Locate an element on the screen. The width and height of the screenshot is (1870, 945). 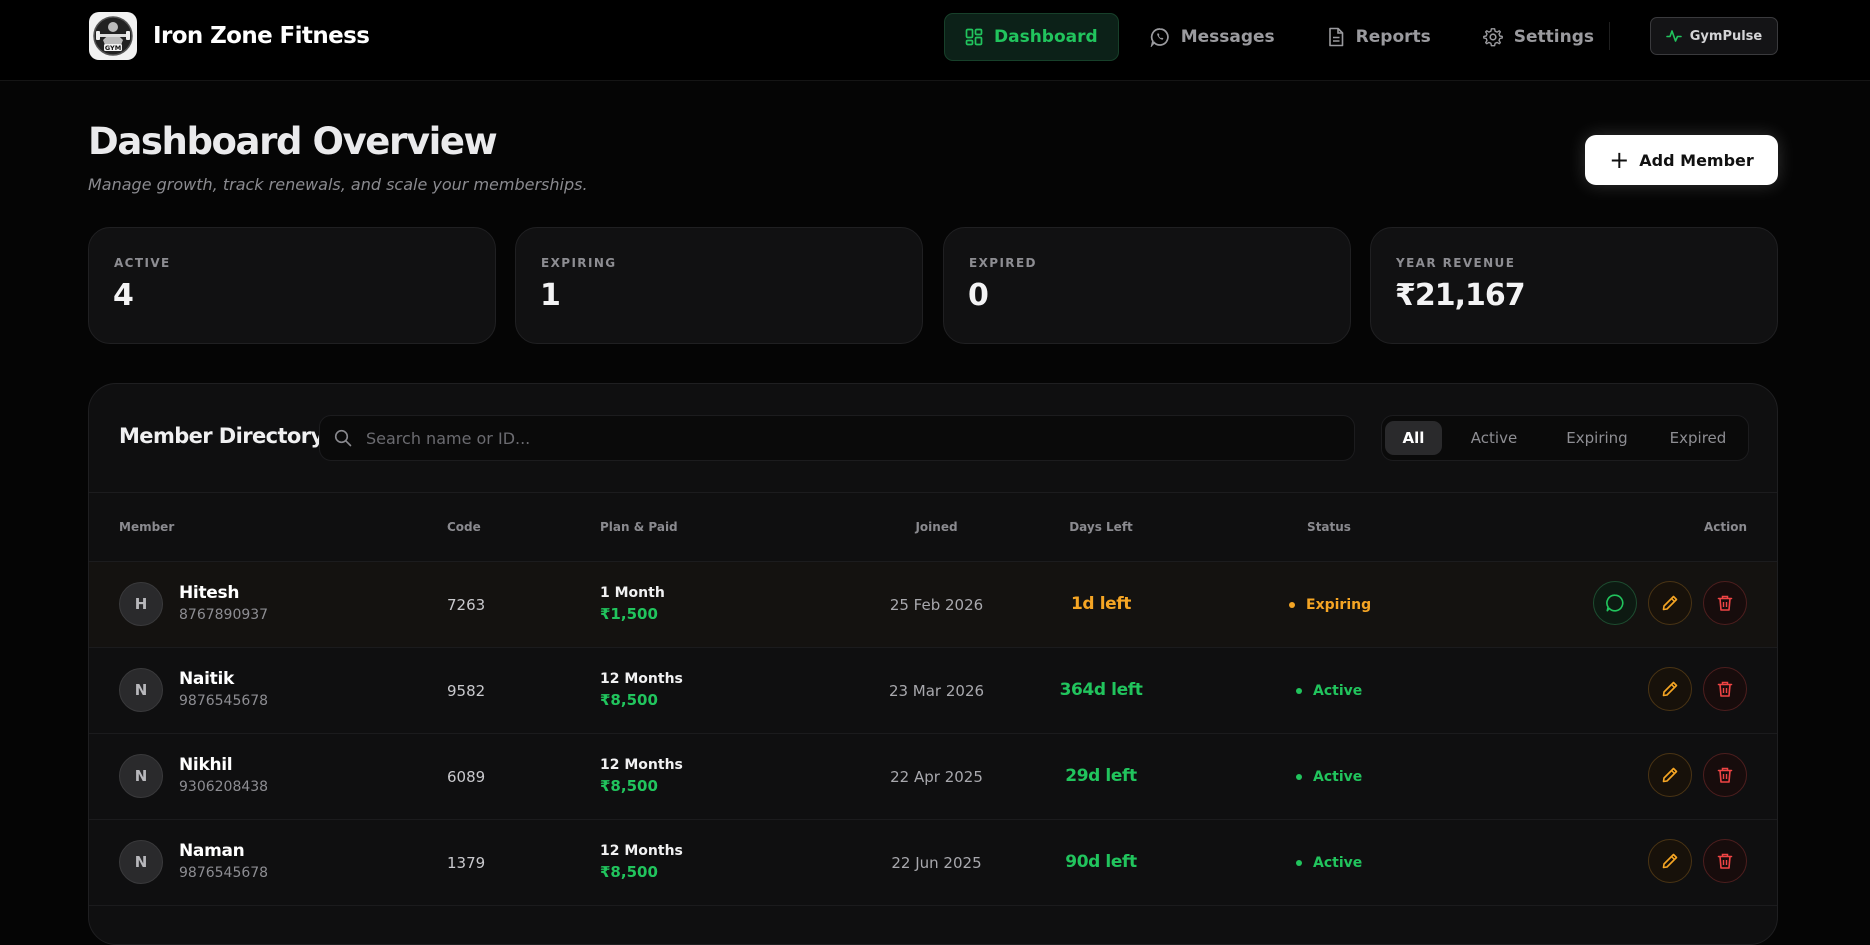
filter-active: Active is located at coordinates (1494, 438).